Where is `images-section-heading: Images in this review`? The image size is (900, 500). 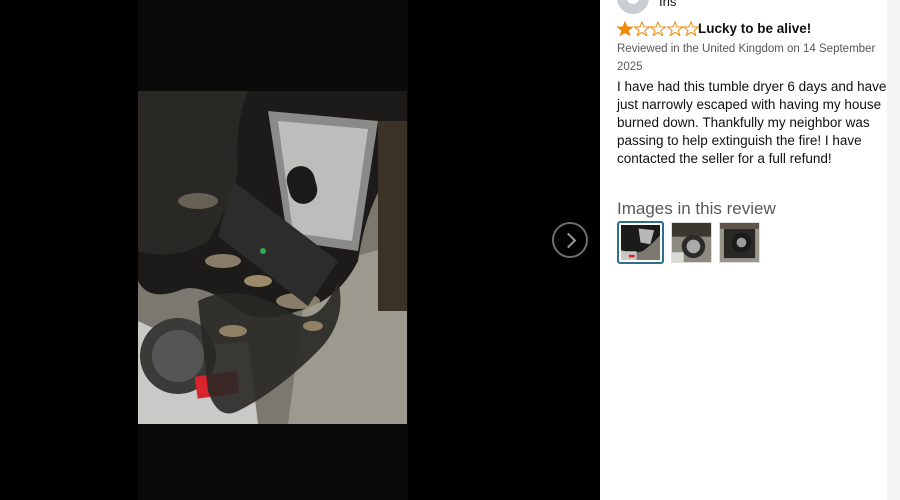
images-section-heading: Images in this review is located at coordinates (696, 208).